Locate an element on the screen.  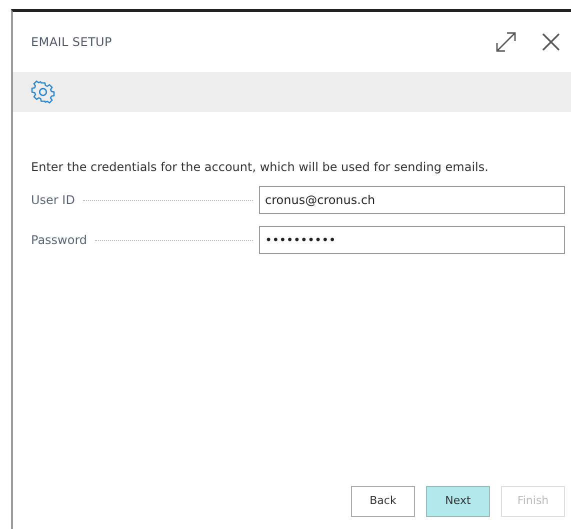
wizard-button: Next is located at coordinates (458, 501).